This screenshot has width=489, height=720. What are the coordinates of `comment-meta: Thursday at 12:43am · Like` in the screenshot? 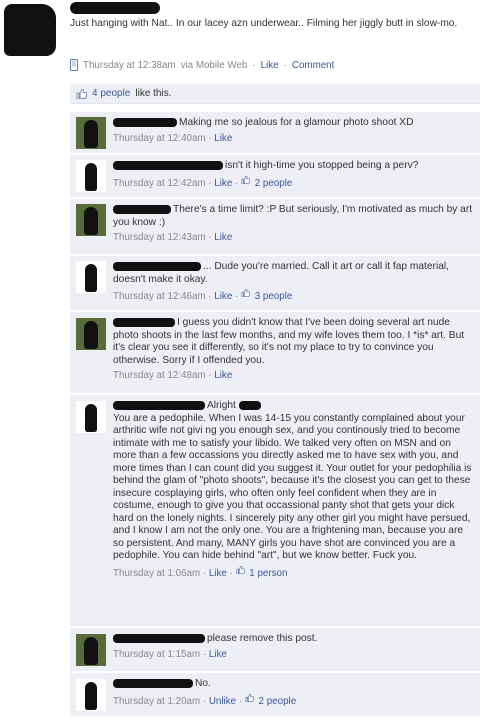 It's located at (173, 237).